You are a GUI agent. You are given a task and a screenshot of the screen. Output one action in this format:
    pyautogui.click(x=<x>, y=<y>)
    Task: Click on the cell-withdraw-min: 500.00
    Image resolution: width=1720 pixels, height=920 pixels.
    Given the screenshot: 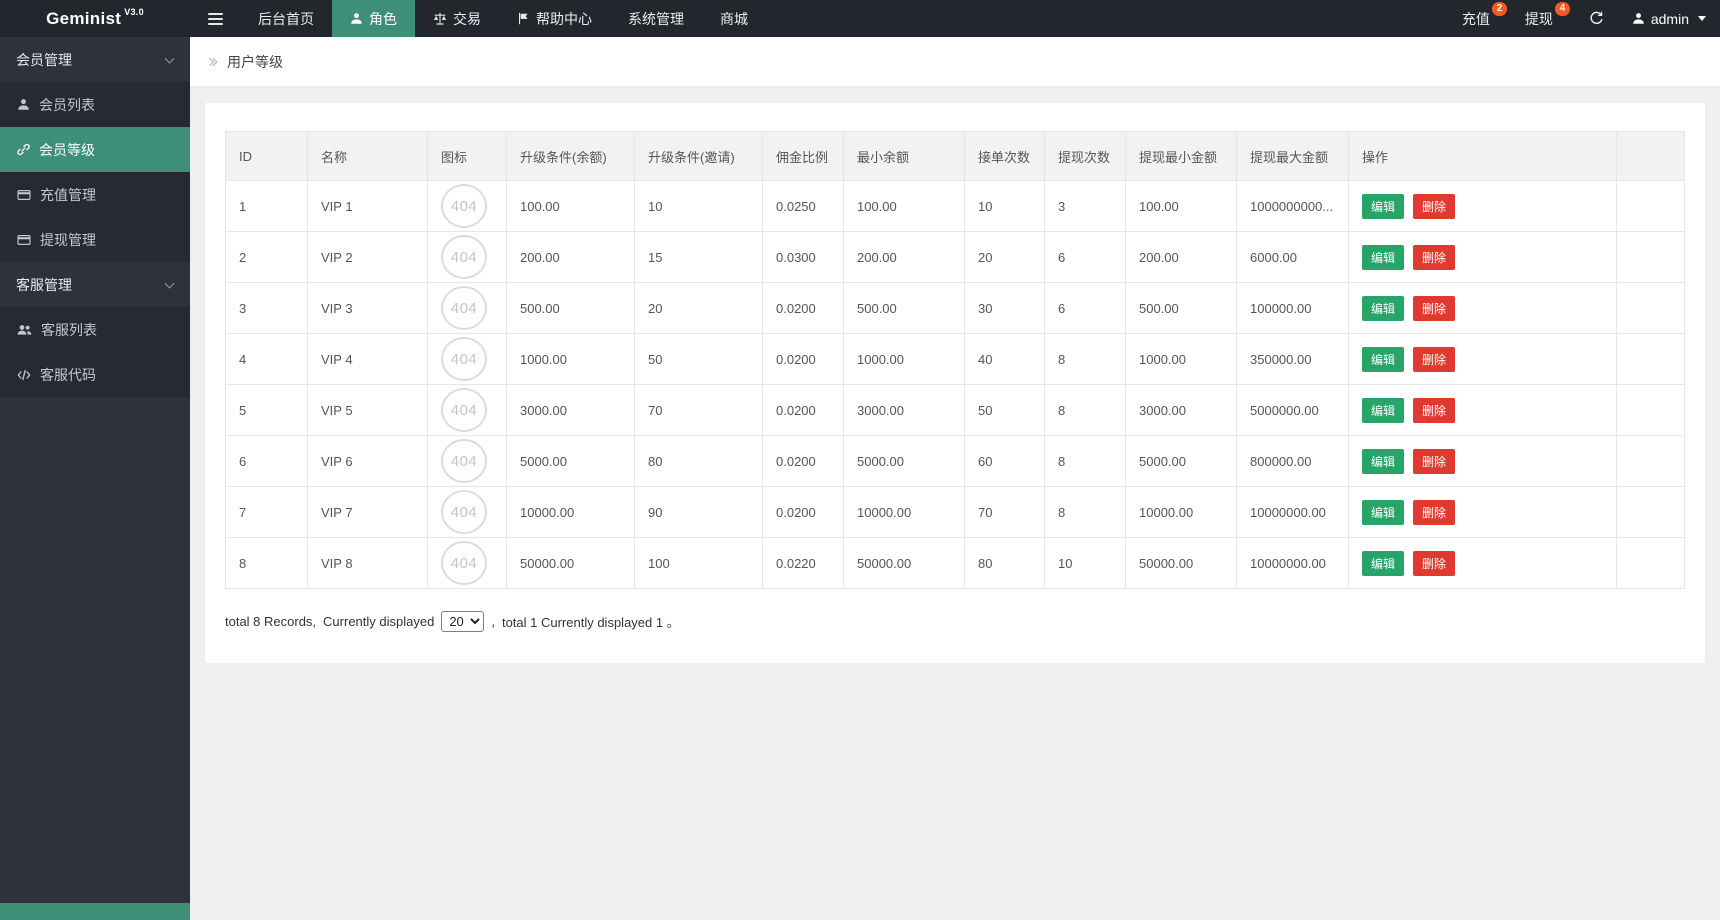 What is the action you would take?
    pyautogui.click(x=1181, y=308)
    